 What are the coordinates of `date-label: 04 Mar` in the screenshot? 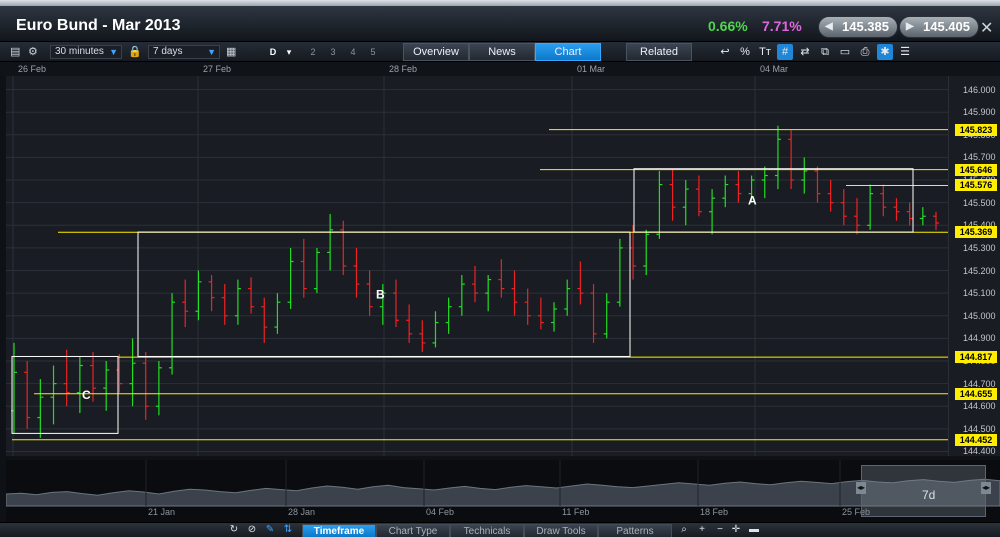 It's located at (774, 69).